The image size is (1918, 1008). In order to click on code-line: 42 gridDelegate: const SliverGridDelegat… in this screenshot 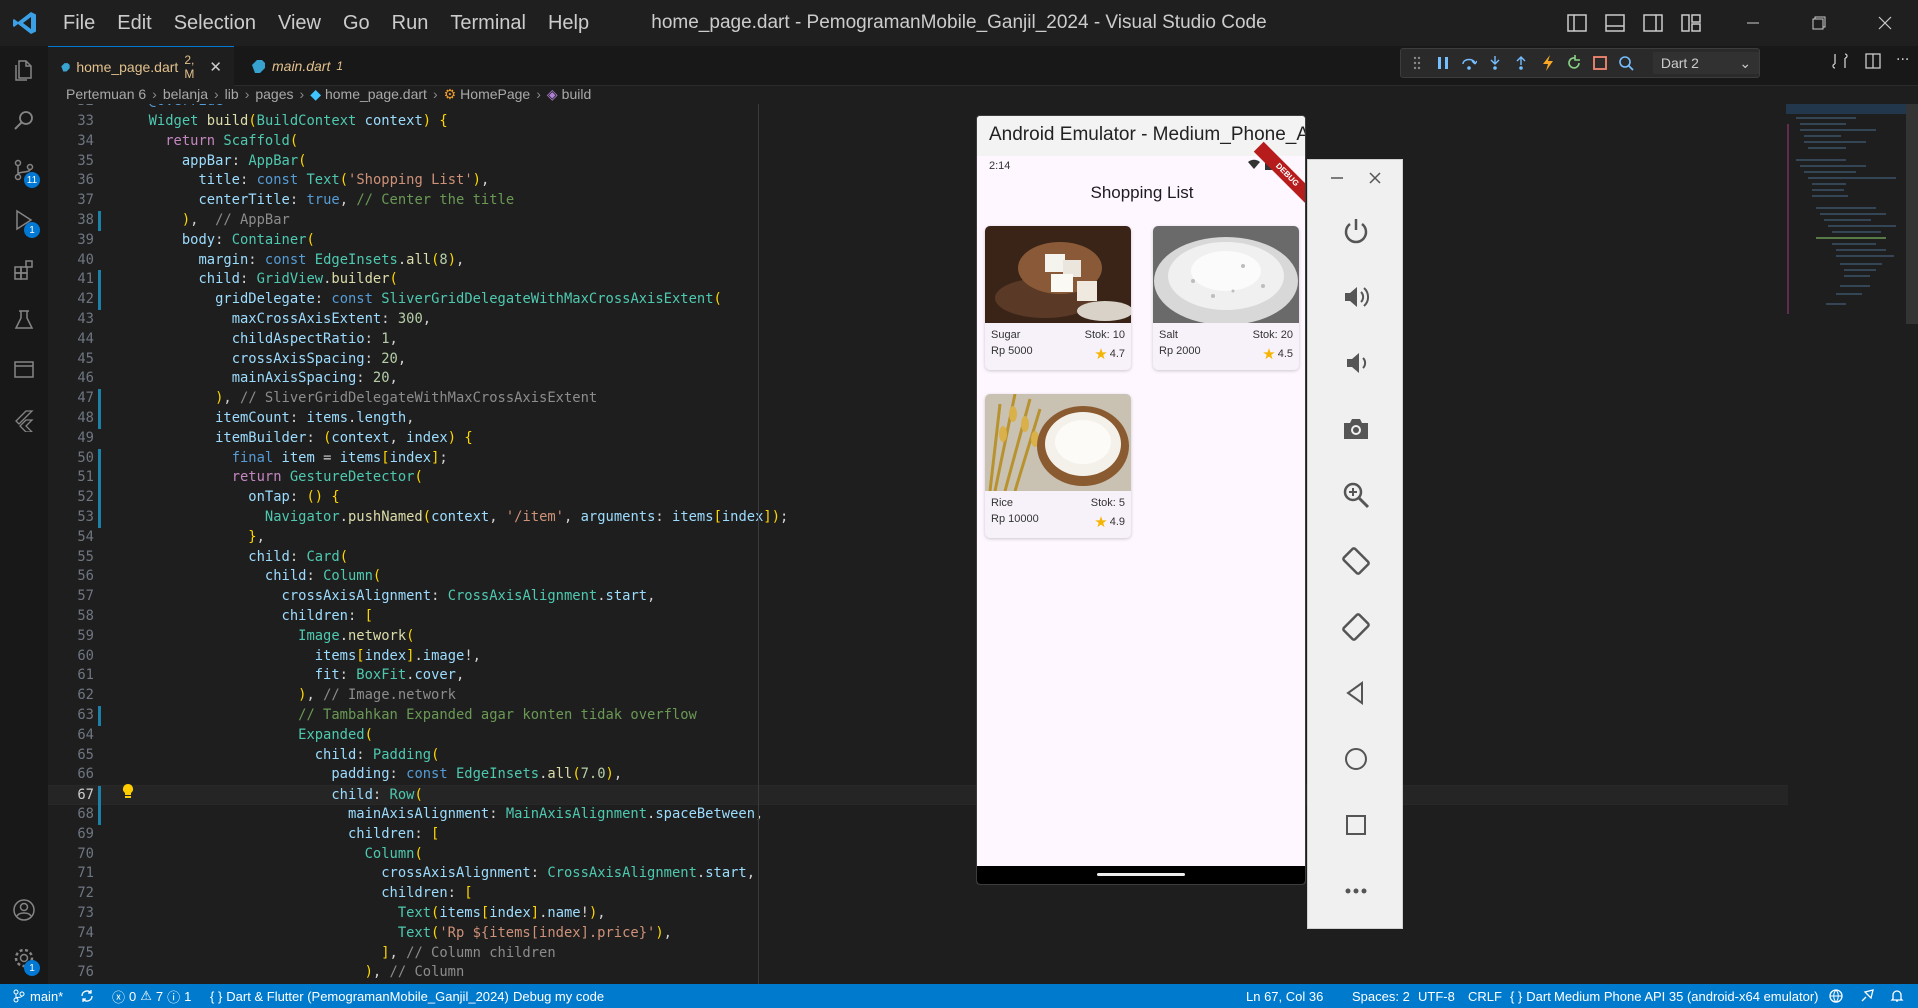, I will do `click(918, 300)`.